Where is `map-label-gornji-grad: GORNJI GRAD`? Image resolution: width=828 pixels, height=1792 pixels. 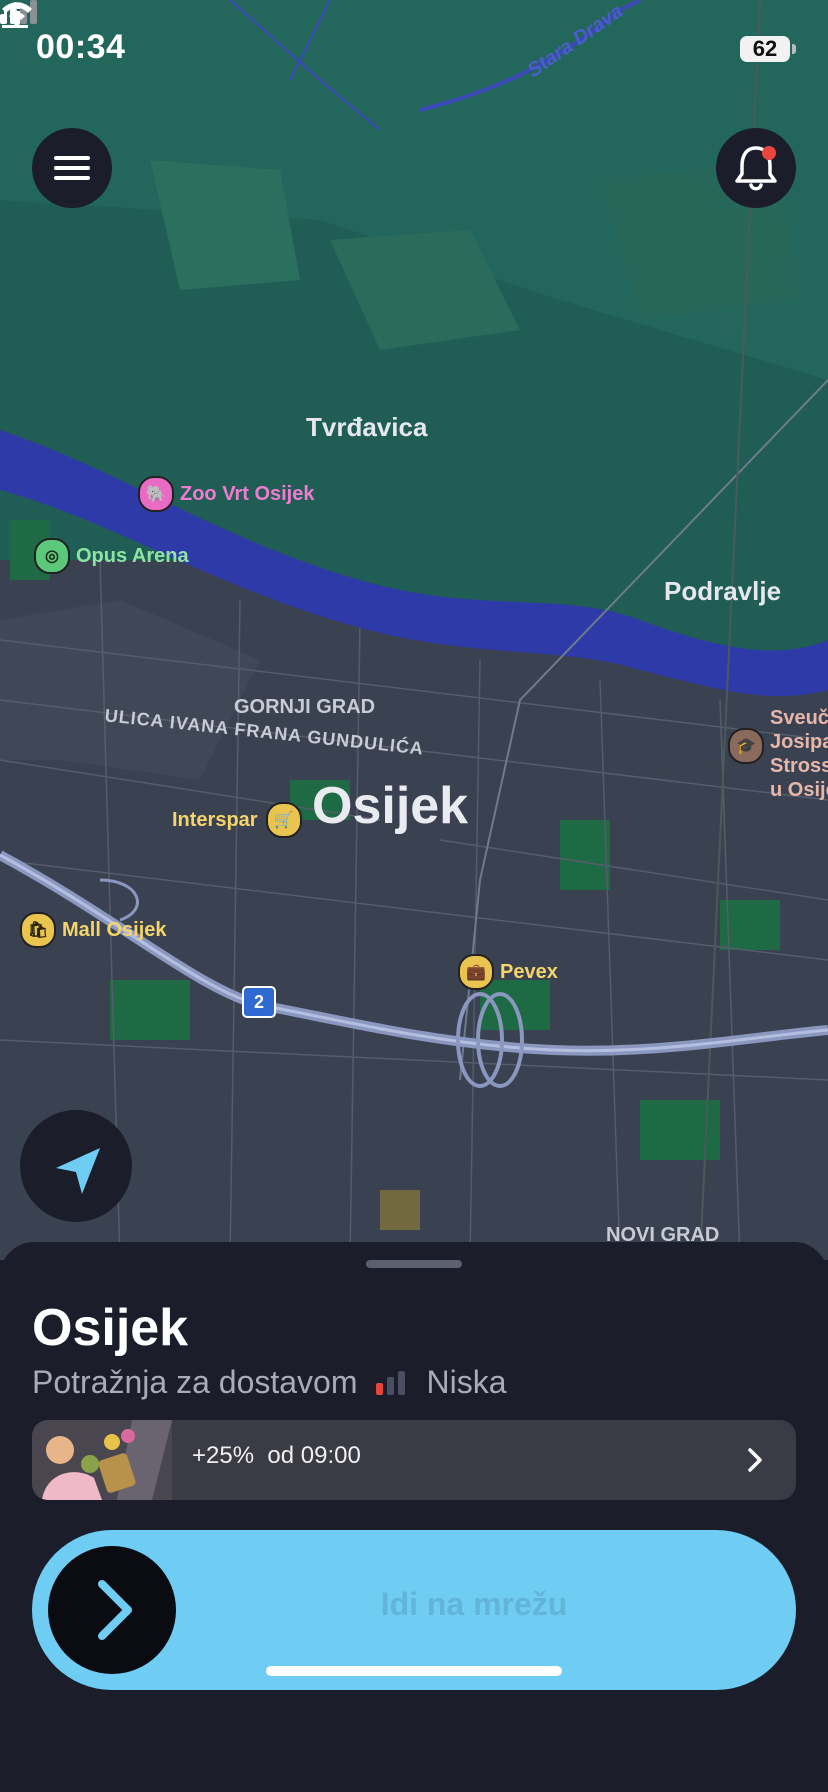
map-label-gornji-grad: GORNJI GRAD is located at coordinates (305, 707).